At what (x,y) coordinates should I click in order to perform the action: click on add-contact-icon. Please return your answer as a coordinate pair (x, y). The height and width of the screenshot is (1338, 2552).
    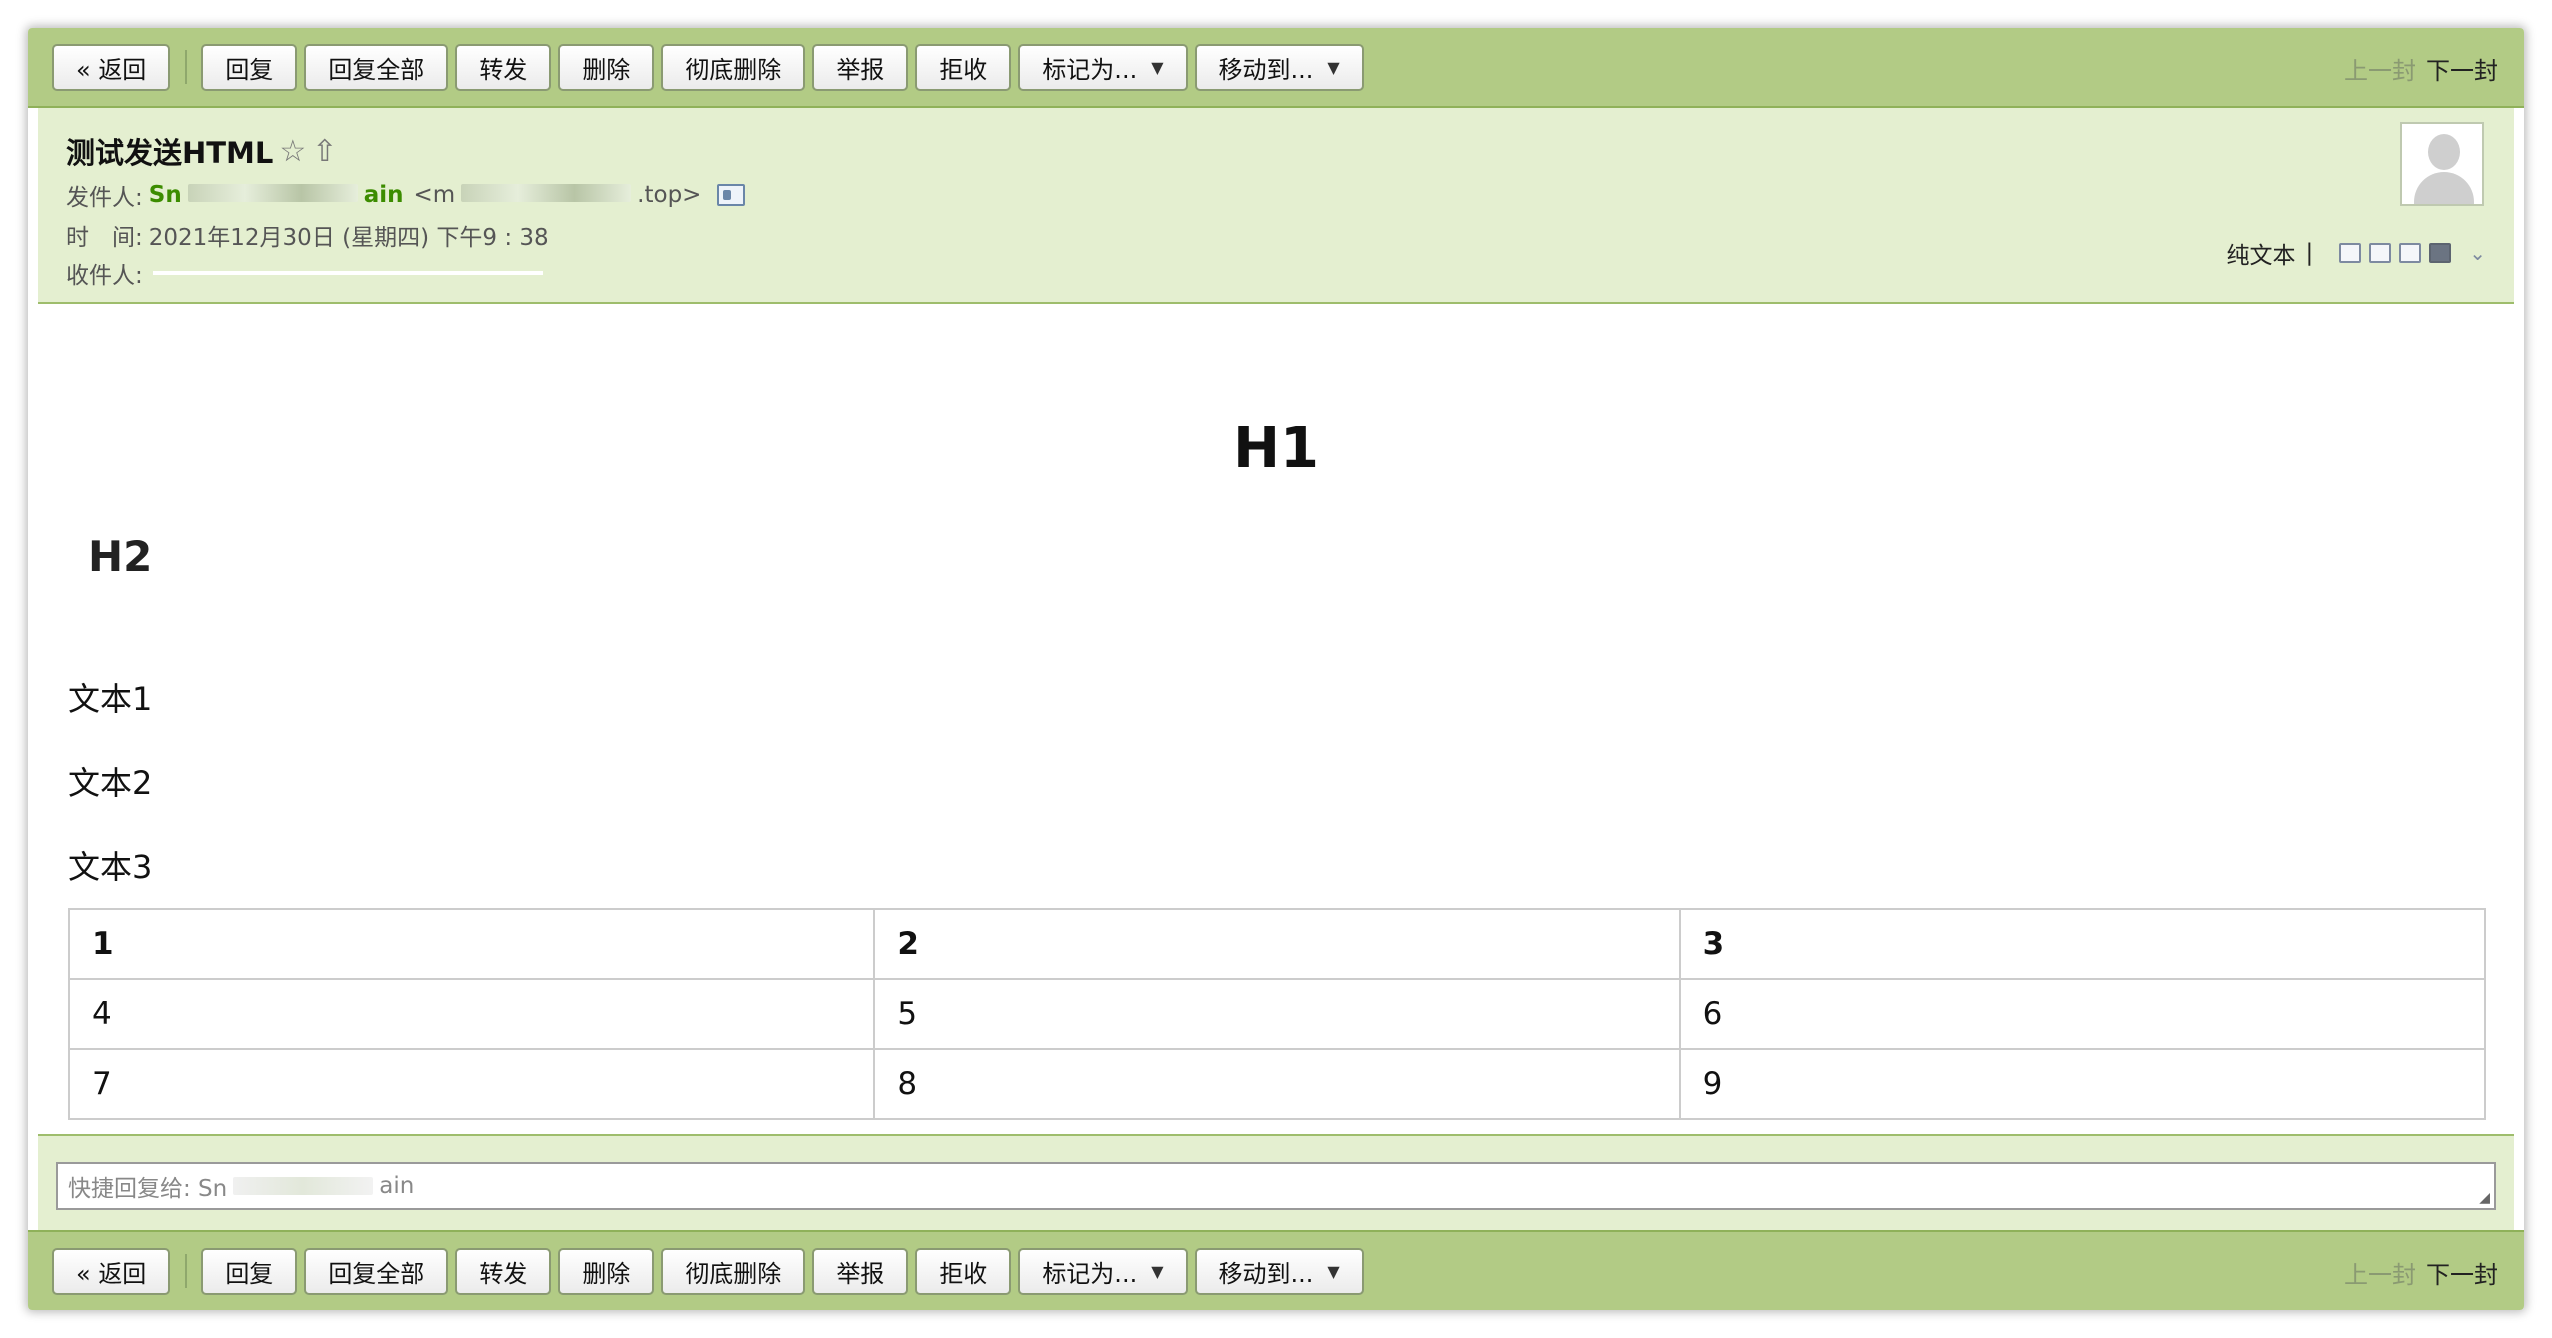
    Looking at the image, I should click on (731, 195).